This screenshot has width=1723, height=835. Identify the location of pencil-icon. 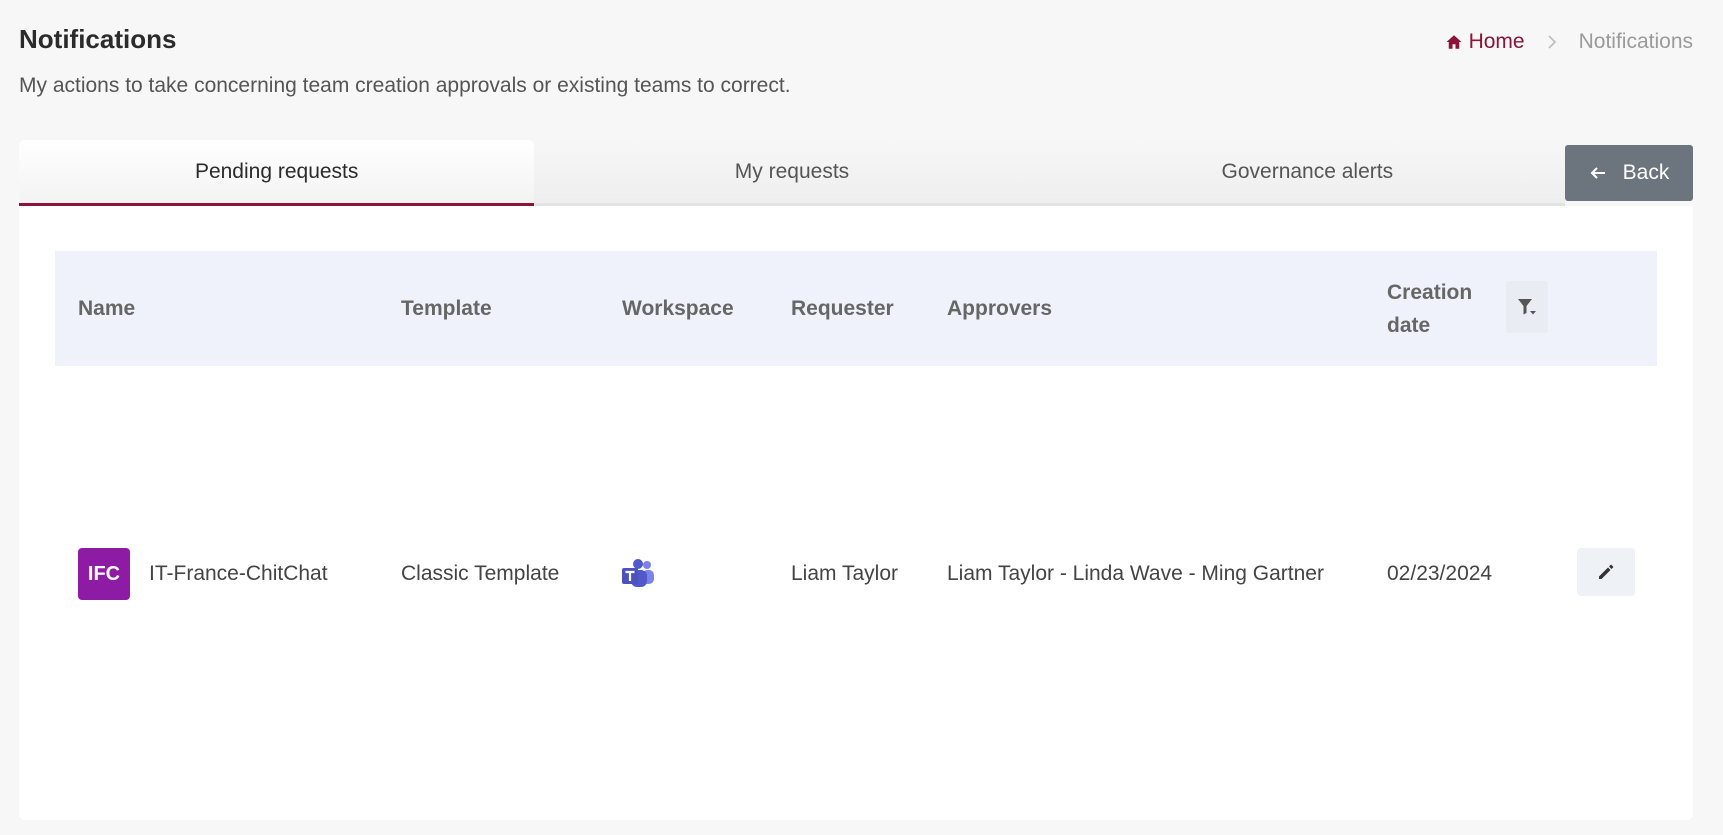
(1606, 571).